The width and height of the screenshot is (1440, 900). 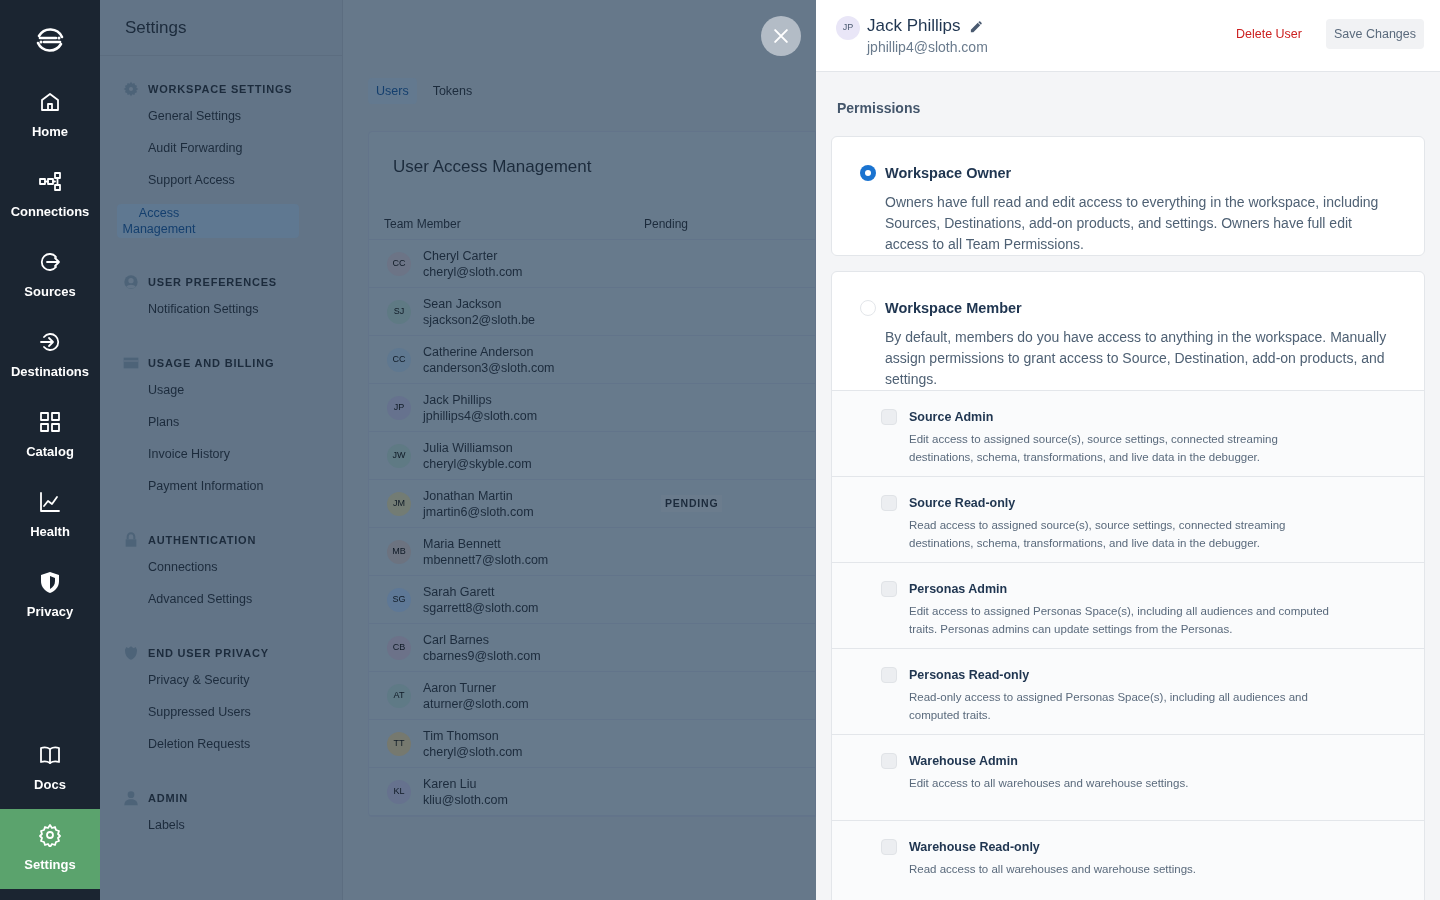 What do you see at coordinates (222, 712) in the screenshot?
I see `settings-nav-item: Suppressed Users` at bounding box center [222, 712].